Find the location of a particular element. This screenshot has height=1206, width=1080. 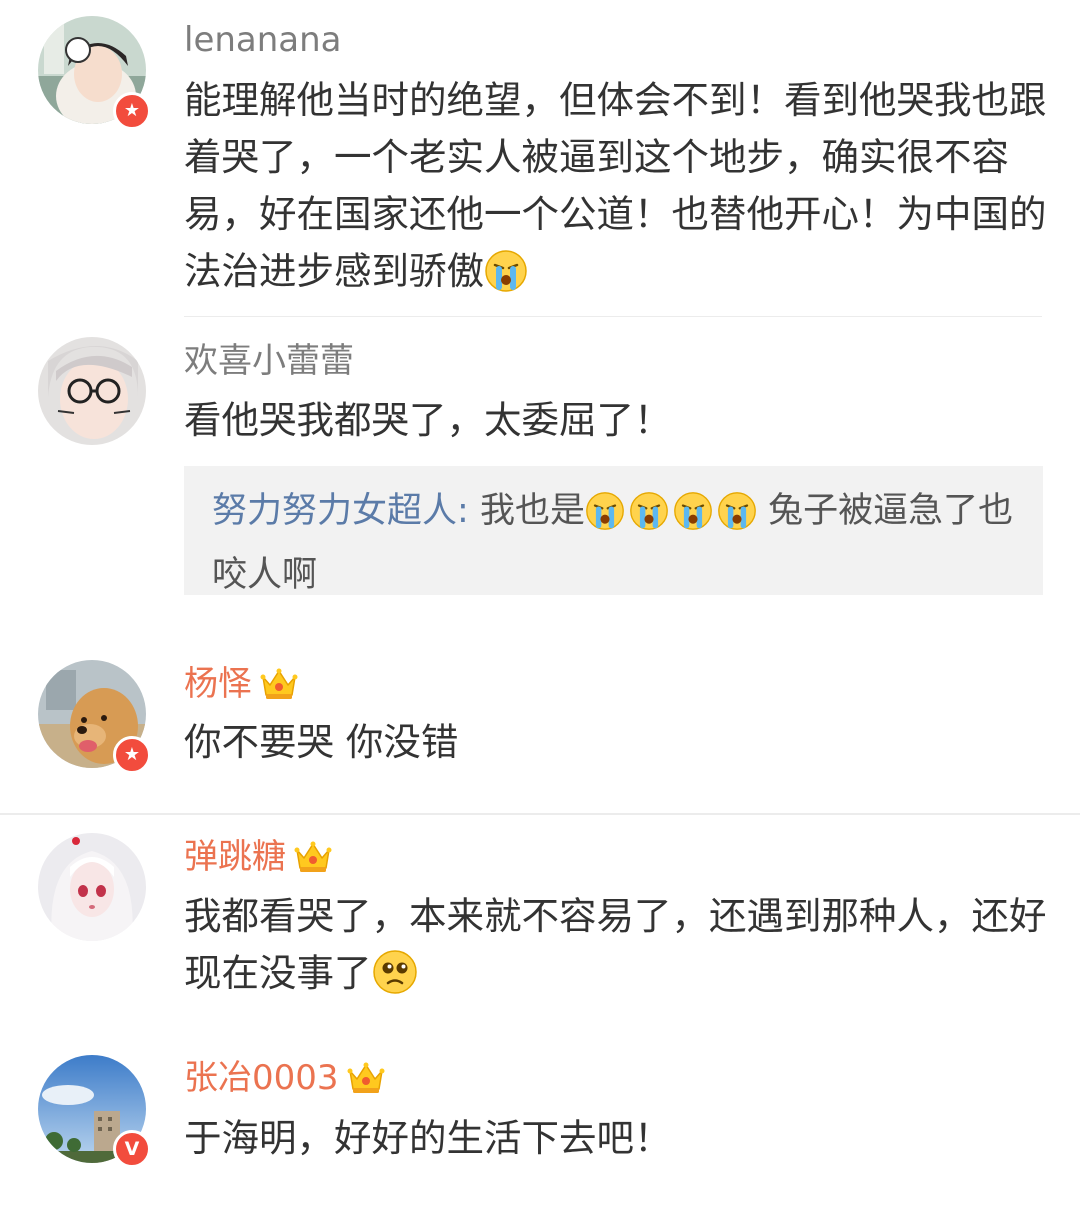

sad-emoji is located at coordinates (395, 980).